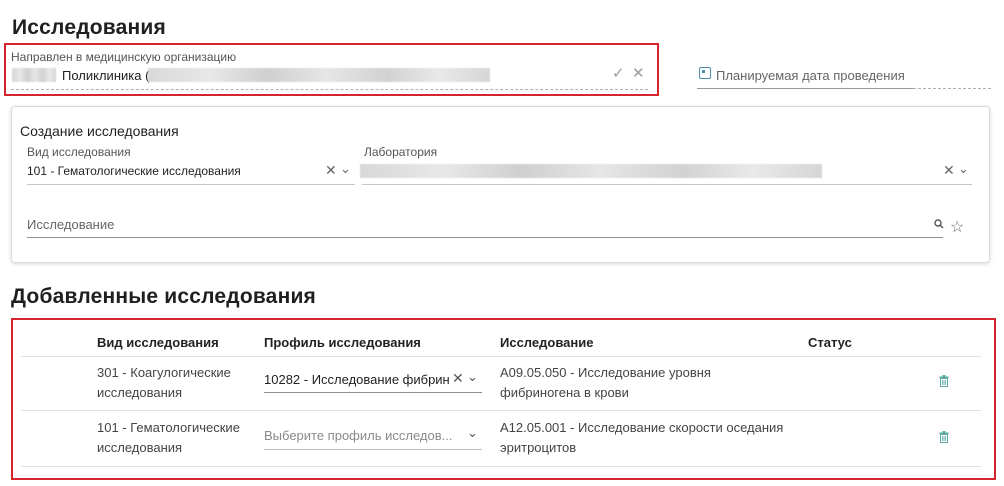  I want to click on table-divider, so click(501, 466).